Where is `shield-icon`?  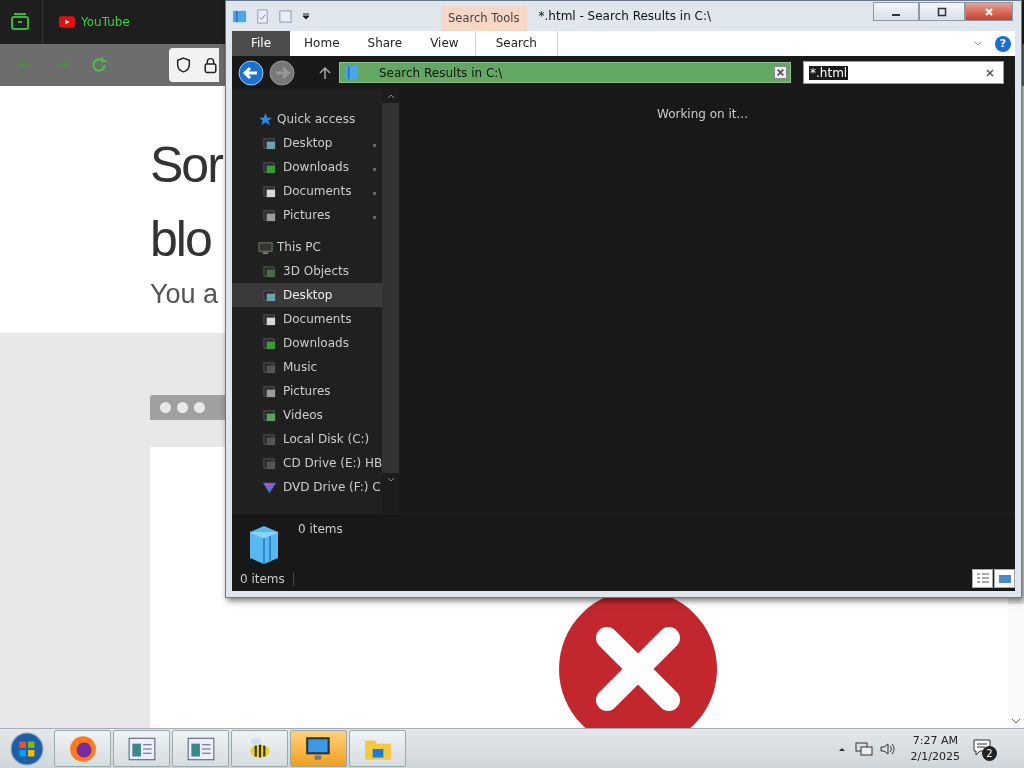
shield-icon is located at coordinates (183, 65).